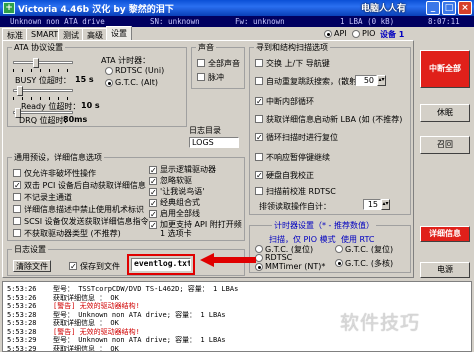 The height and width of the screenshot is (352, 474). I want to click on beep-label: 脉冲, so click(216, 77).